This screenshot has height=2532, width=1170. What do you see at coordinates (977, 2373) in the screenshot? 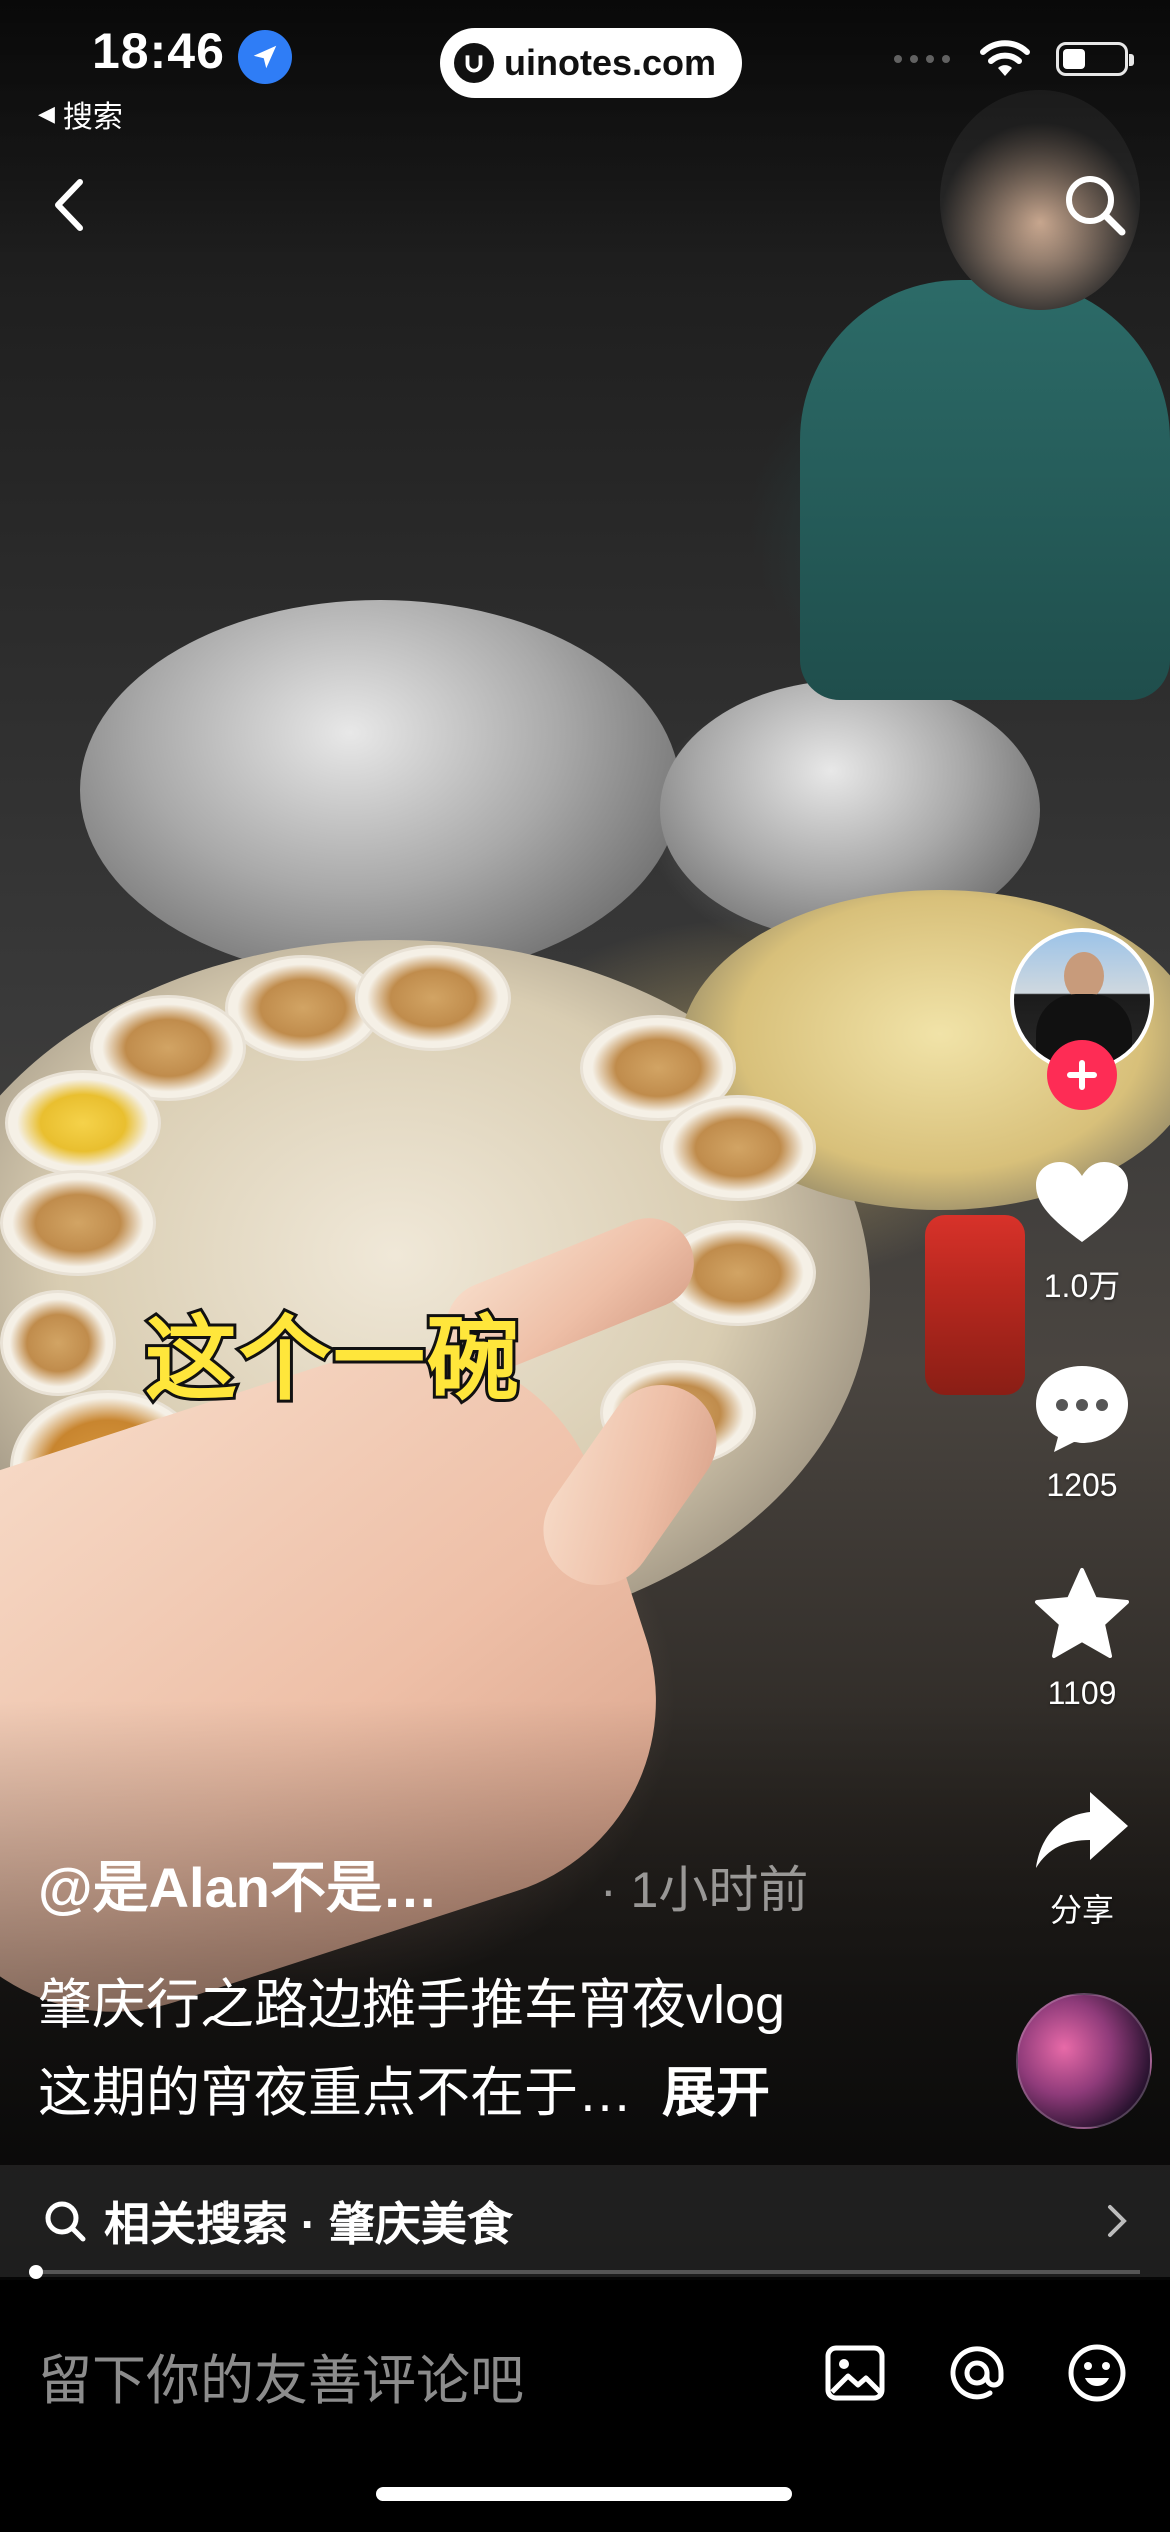
I see `at-icon` at bounding box center [977, 2373].